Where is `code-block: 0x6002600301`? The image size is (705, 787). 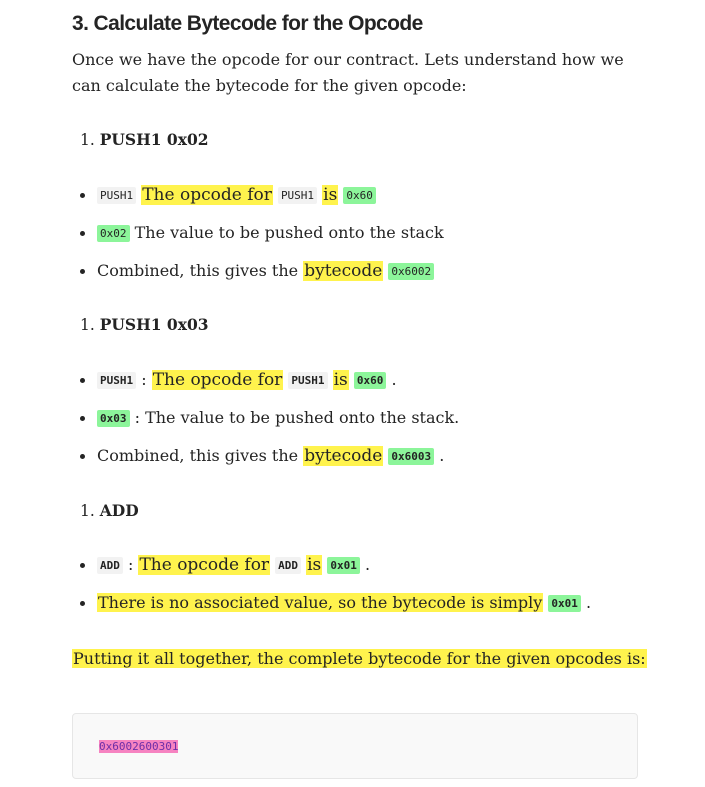 code-block: 0x6002600301 is located at coordinates (355, 746).